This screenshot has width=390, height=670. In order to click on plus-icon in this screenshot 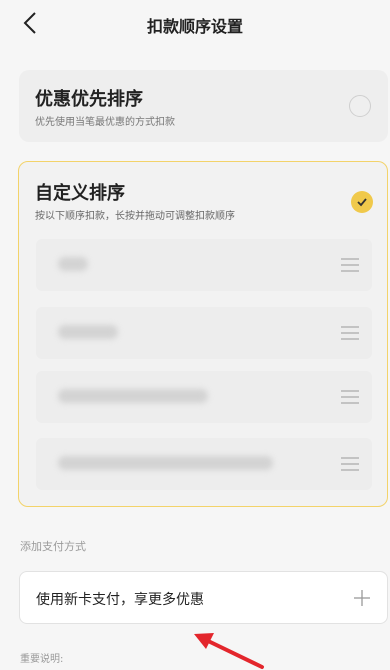, I will do `click(362, 598)`.